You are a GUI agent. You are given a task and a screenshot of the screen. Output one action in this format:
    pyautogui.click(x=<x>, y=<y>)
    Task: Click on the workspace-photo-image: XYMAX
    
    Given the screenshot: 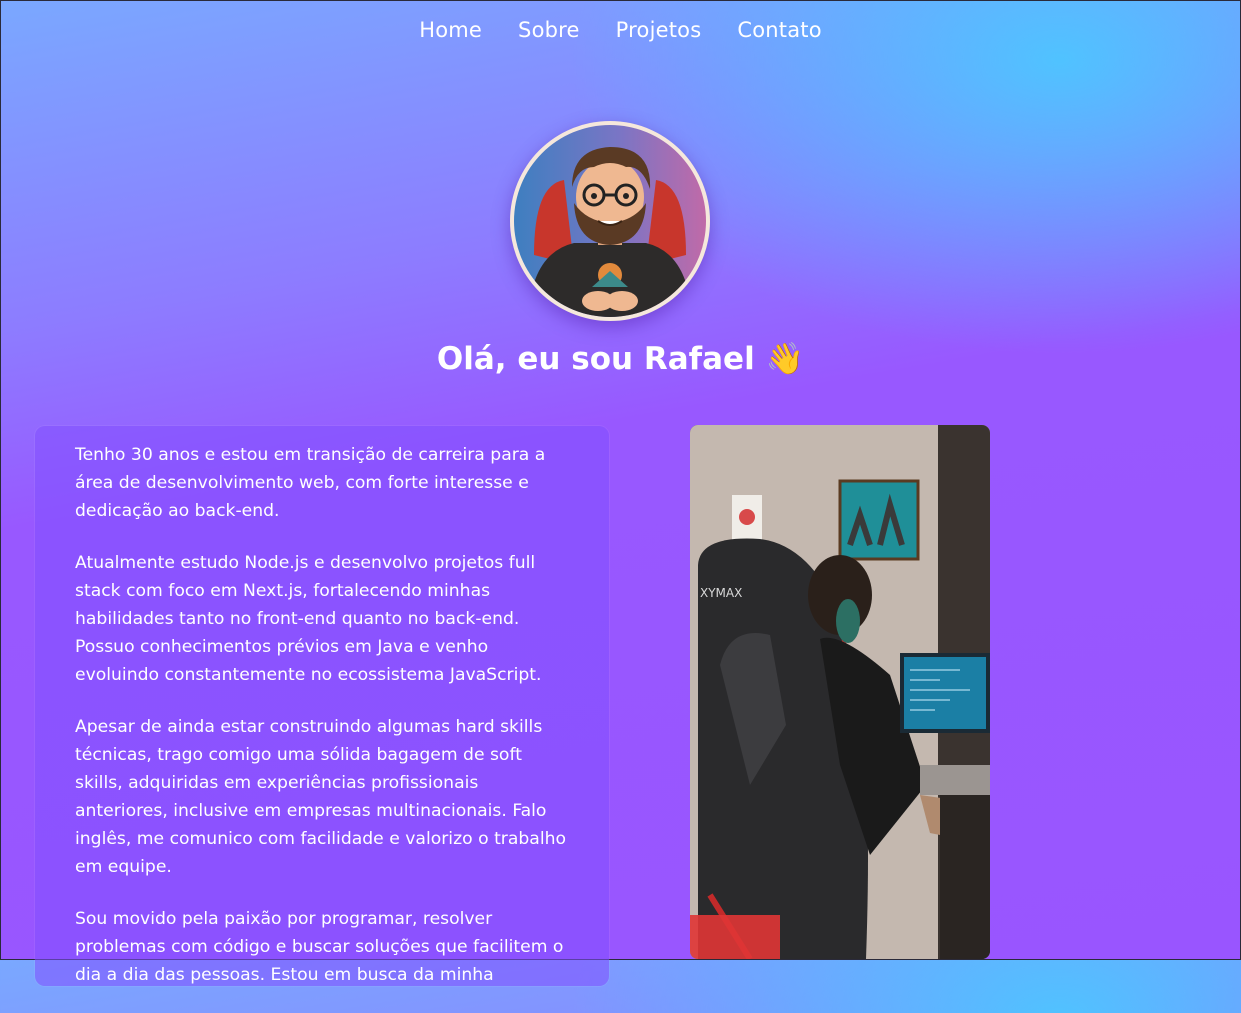 What is the action you would take?
    pyautogui.click(x=840, y=692)
    